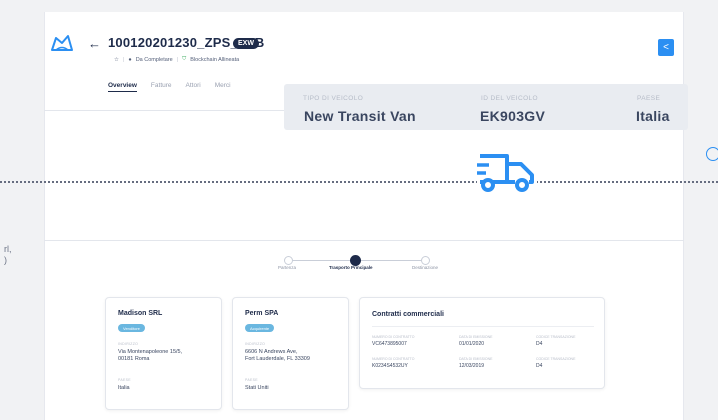 Image resolution: width=718 pixels, height=420 pixels. I want to click on vehicle-country-label: PAESE, so click(649, 98).